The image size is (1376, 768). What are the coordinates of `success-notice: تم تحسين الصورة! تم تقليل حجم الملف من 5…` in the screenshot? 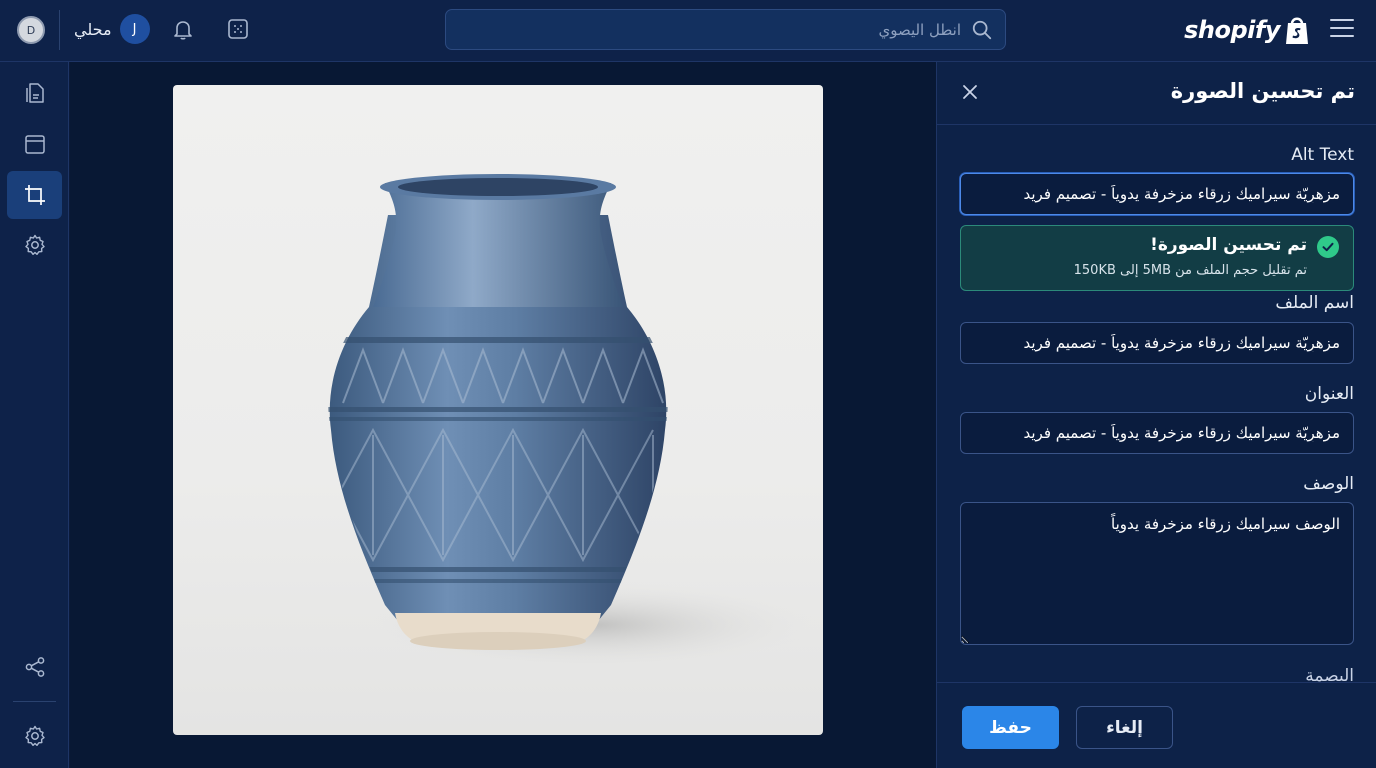 It's located at (1157, 258).